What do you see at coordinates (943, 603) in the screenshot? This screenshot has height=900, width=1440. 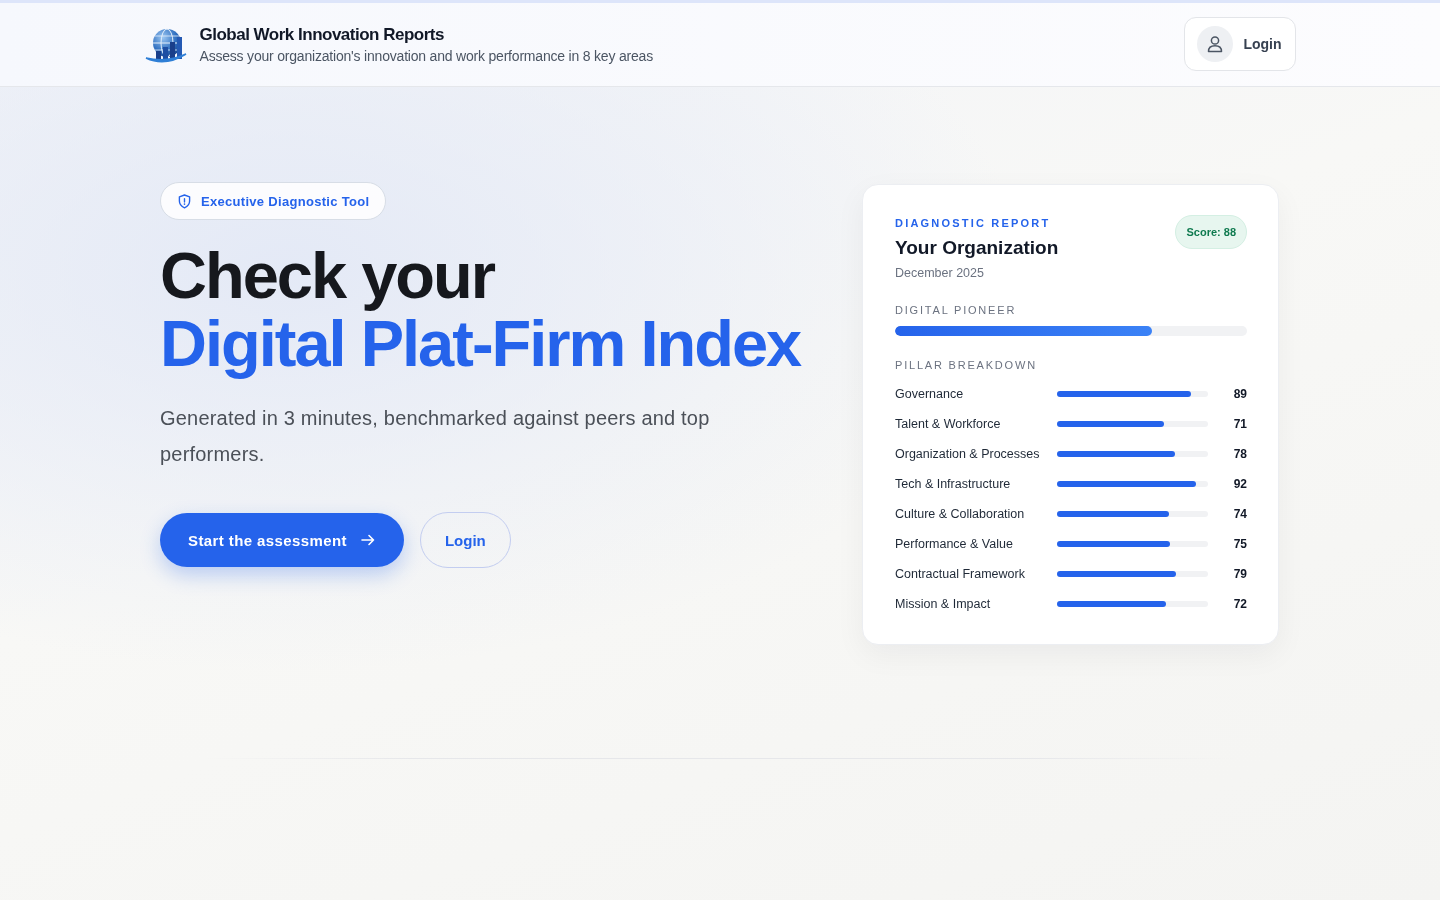 I see `pillar-name: Mission & Impact` at bounding box center [943, 603].